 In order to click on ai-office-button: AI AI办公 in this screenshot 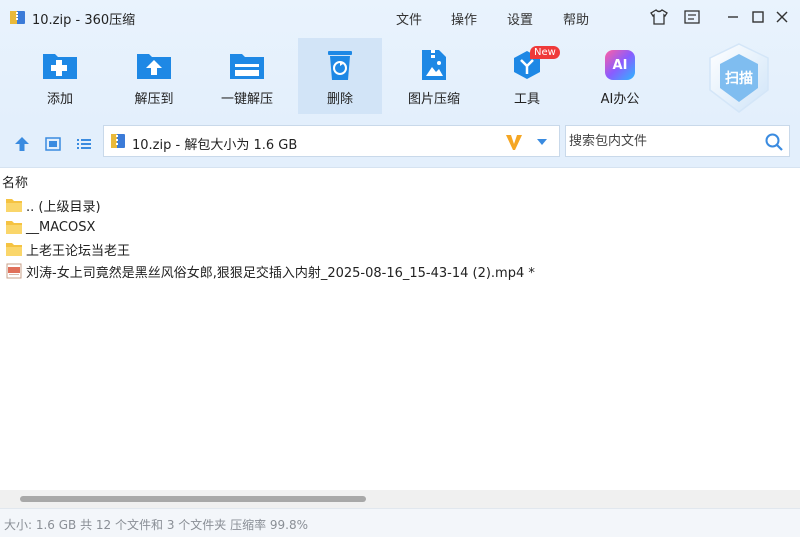, I will do `click(620, 76)`.